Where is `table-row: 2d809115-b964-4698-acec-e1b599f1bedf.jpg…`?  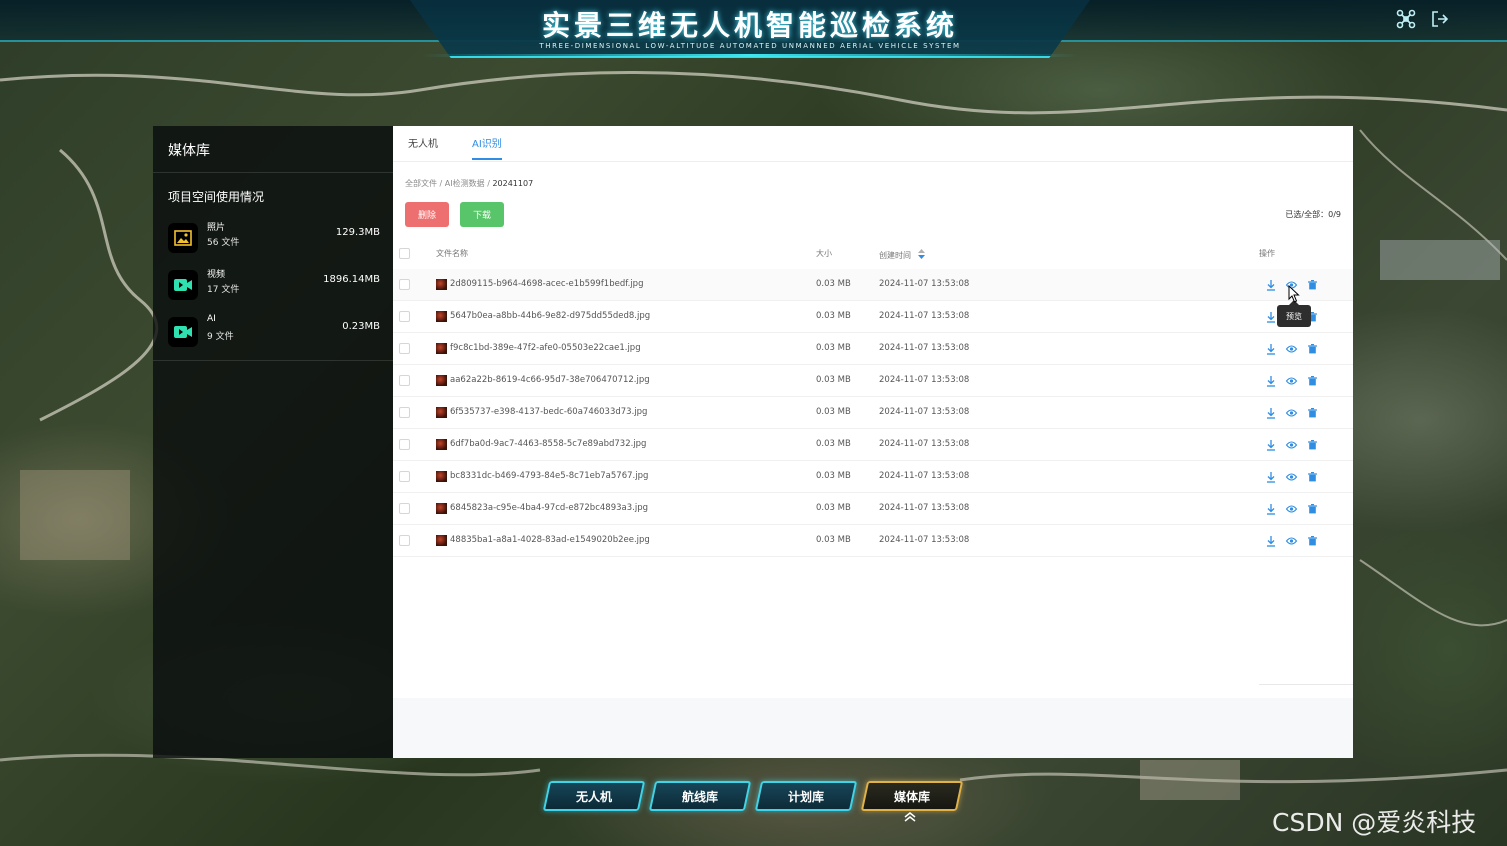 table-row: 2d809115-b964-4698-acec-e1b599f1bedf.jpg… is located at coordinates (873, 285).